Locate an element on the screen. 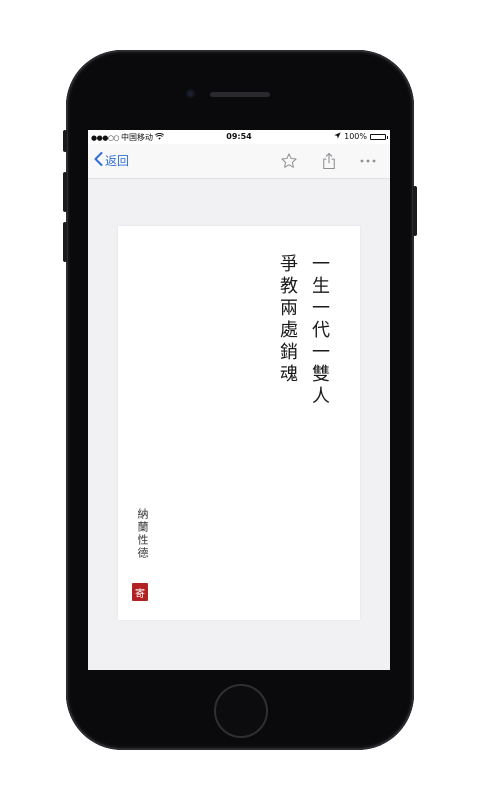 The image size is (480, 800). volume-up-button is located at coordinates (65, 192).